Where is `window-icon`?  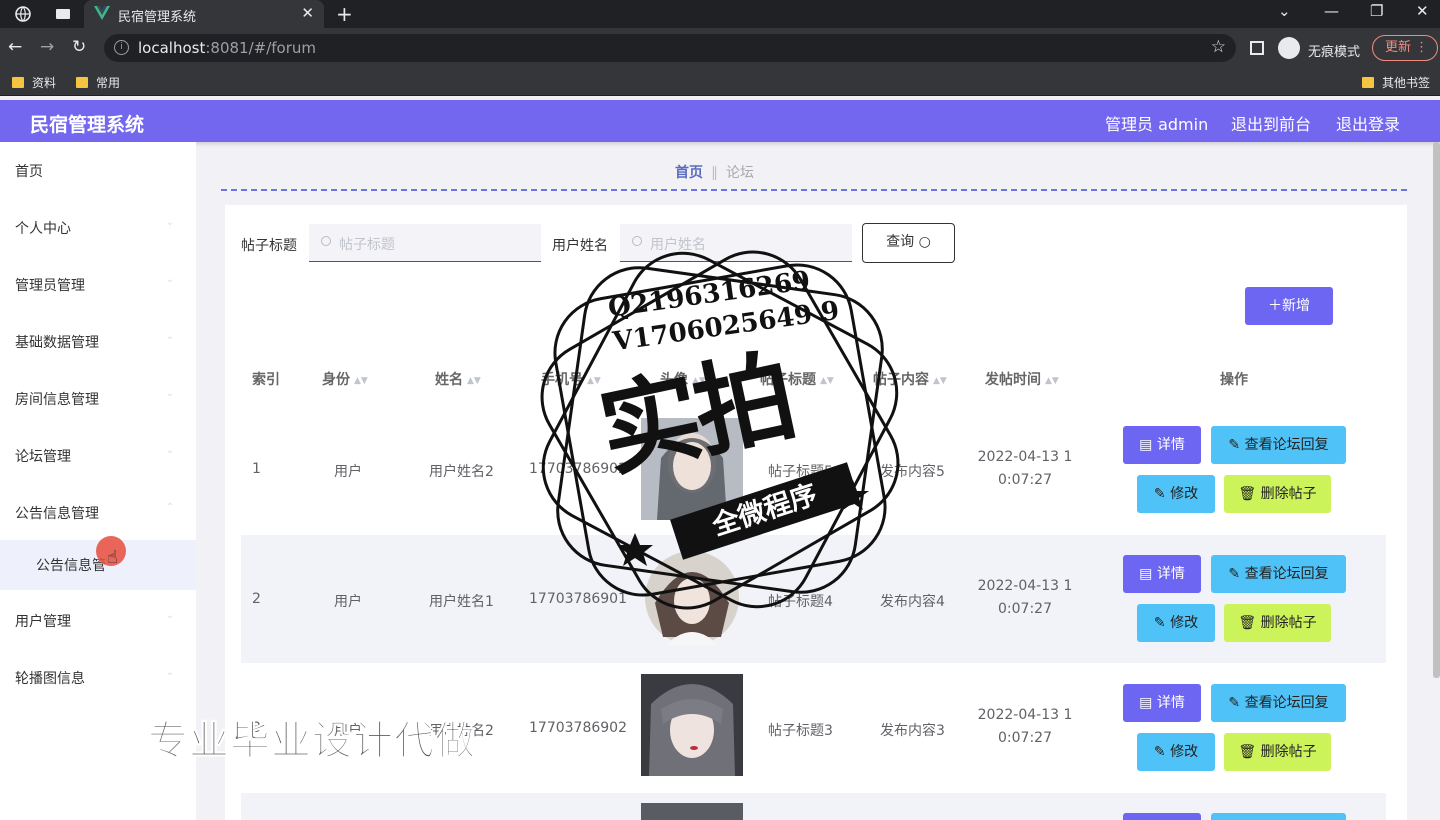
window-icon is located at coordinates (63, 14).